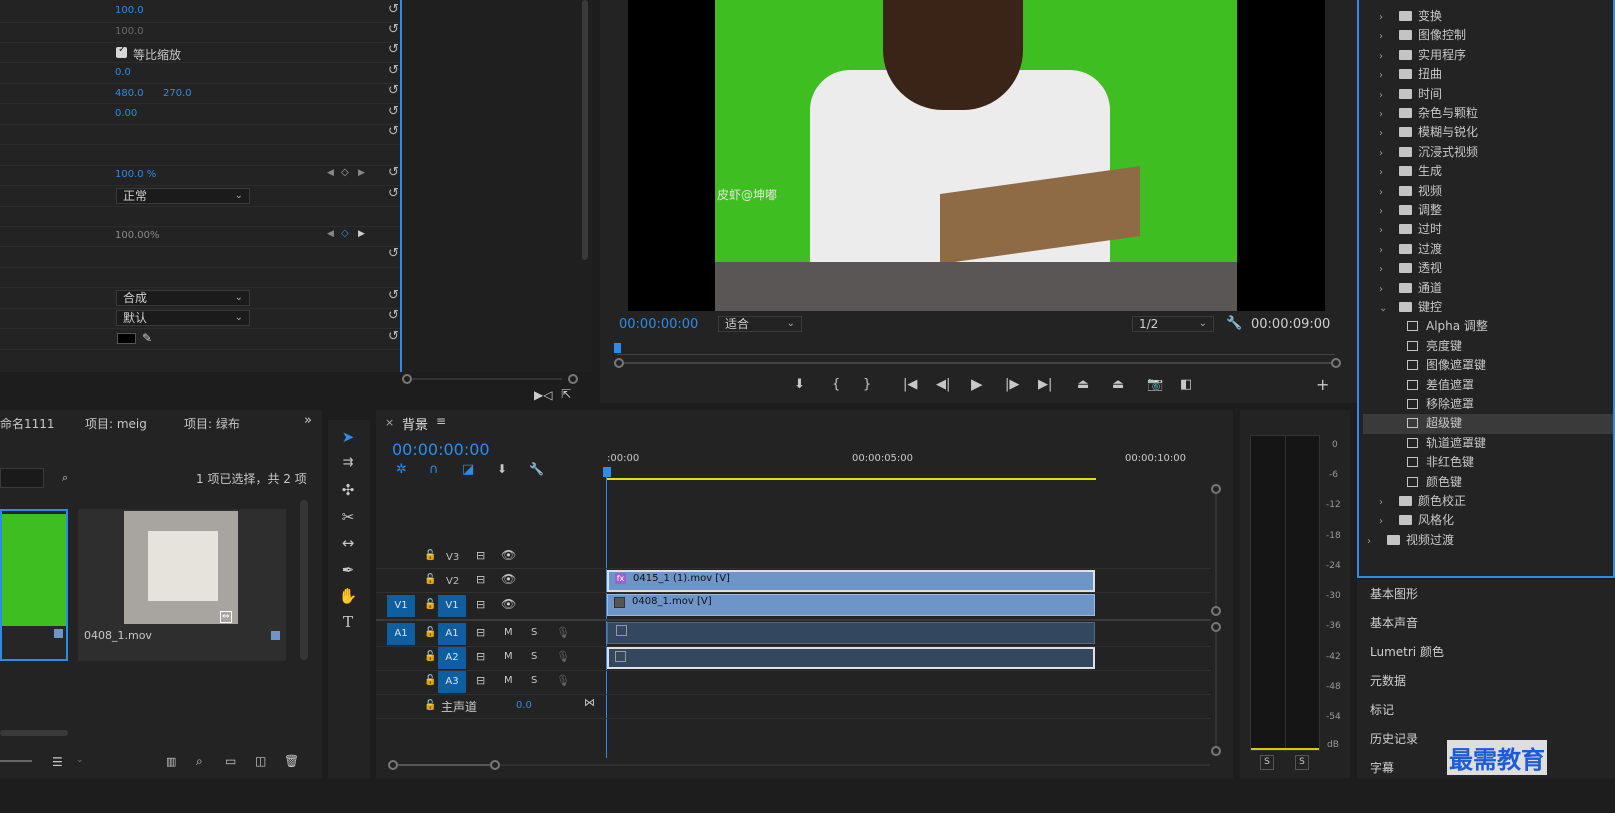 This screenshot has width=1615, height=813. I want to click on panel-markers: 标记, so click(1382, 709).